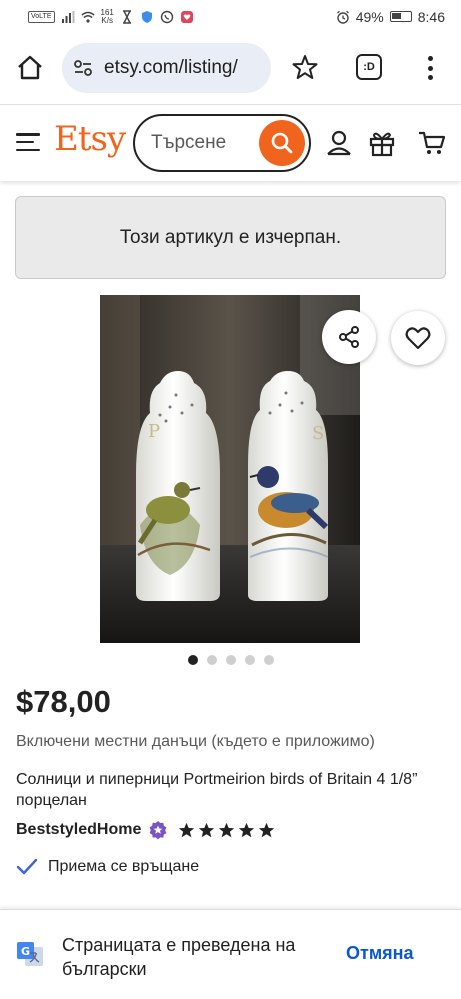 This screenshot has width=461, height=999. I want to click on clock: 8:46, so click(431, 16).